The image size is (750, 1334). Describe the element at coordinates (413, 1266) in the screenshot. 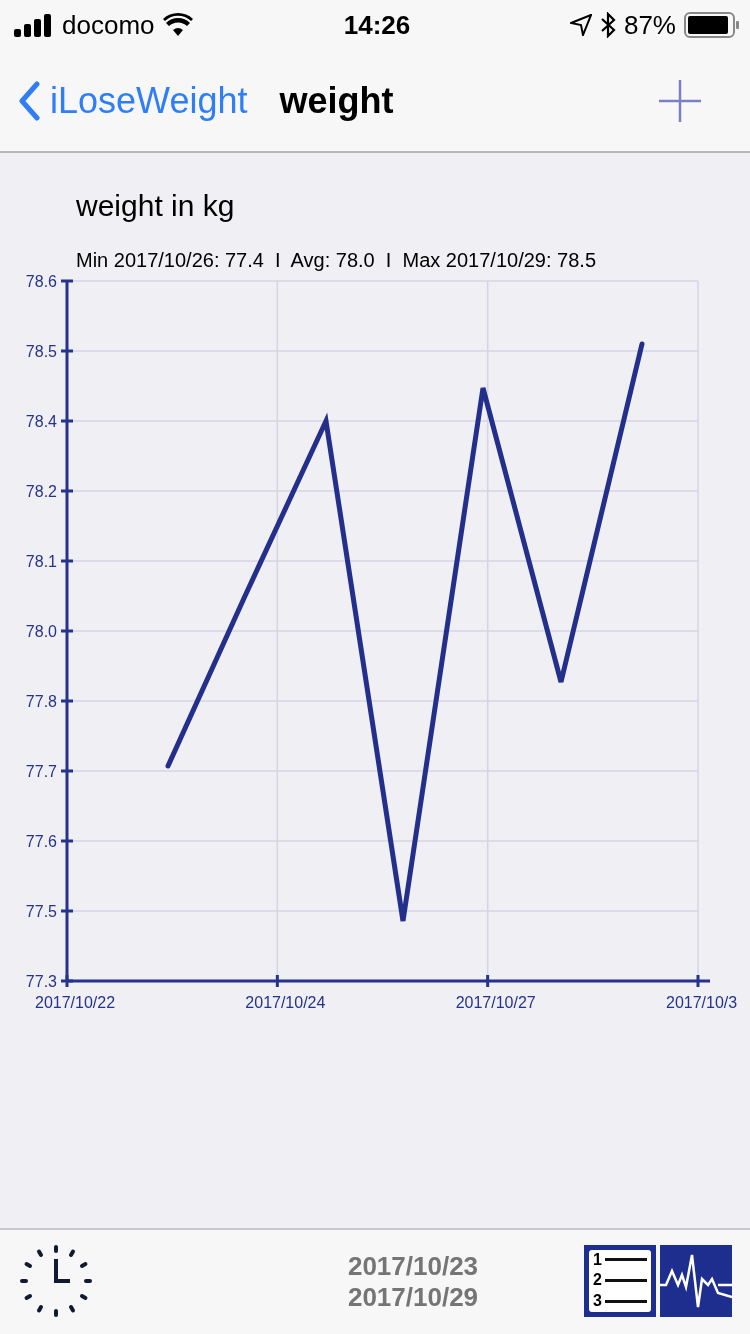

I see `start-date: 2017/10/23` at that location.